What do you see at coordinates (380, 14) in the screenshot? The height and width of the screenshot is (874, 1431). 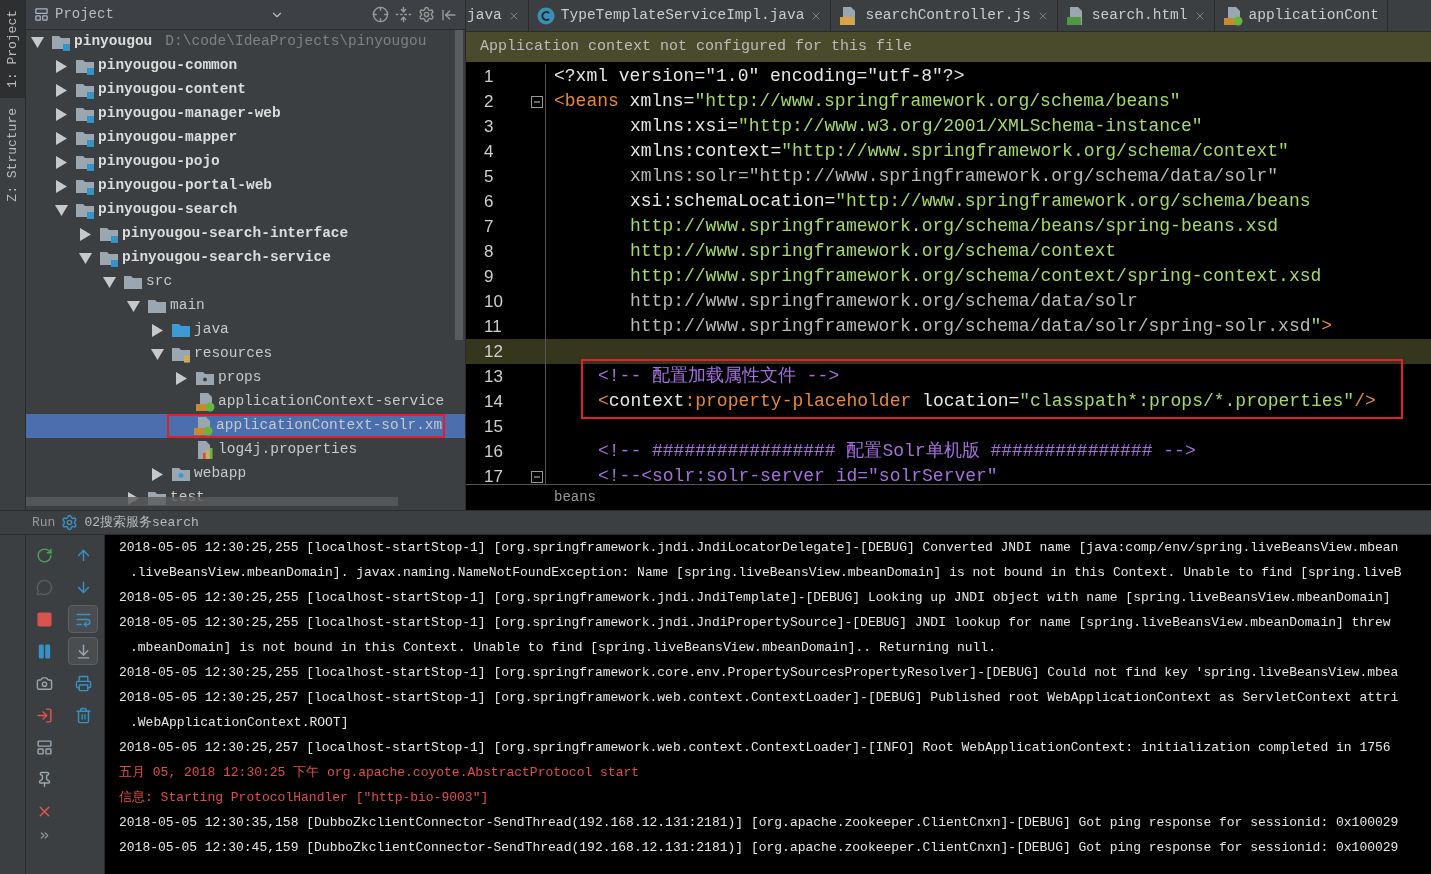 I see `locate-icon` at bounding box center [380, 14].